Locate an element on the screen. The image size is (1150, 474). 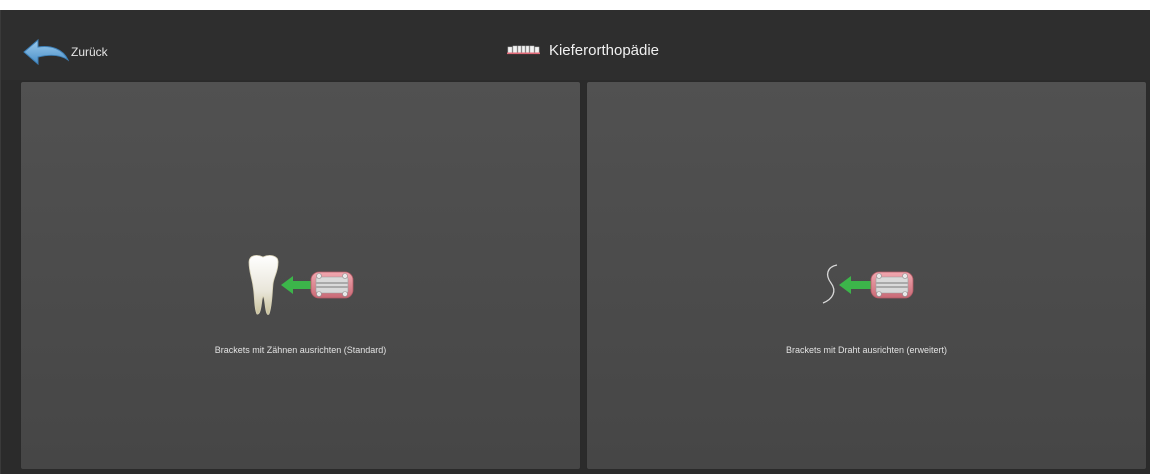
title-group: Kieferorthopädie is located at coordinates (583, 50).